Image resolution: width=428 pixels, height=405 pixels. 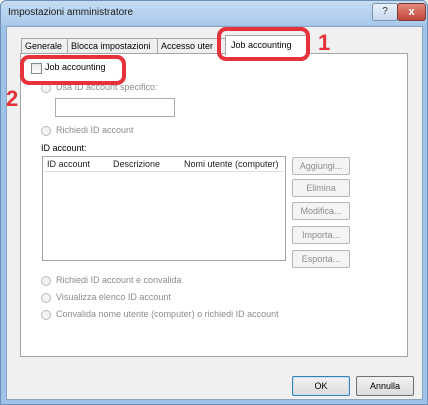 I want to click on id-account-label: ID account:, so click(x=64, y=148).